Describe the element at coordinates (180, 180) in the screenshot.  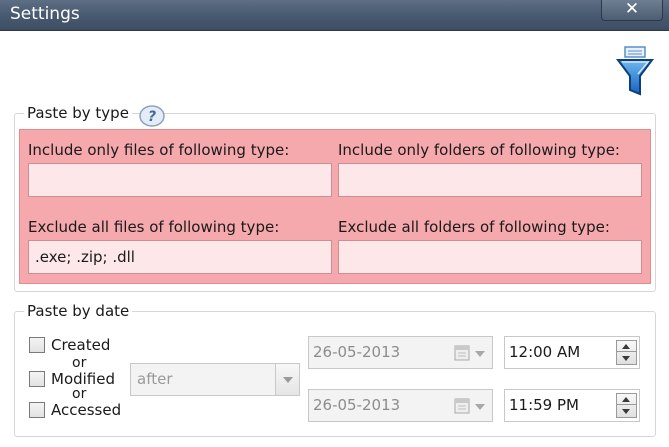
I see `include-files-input` at that location.